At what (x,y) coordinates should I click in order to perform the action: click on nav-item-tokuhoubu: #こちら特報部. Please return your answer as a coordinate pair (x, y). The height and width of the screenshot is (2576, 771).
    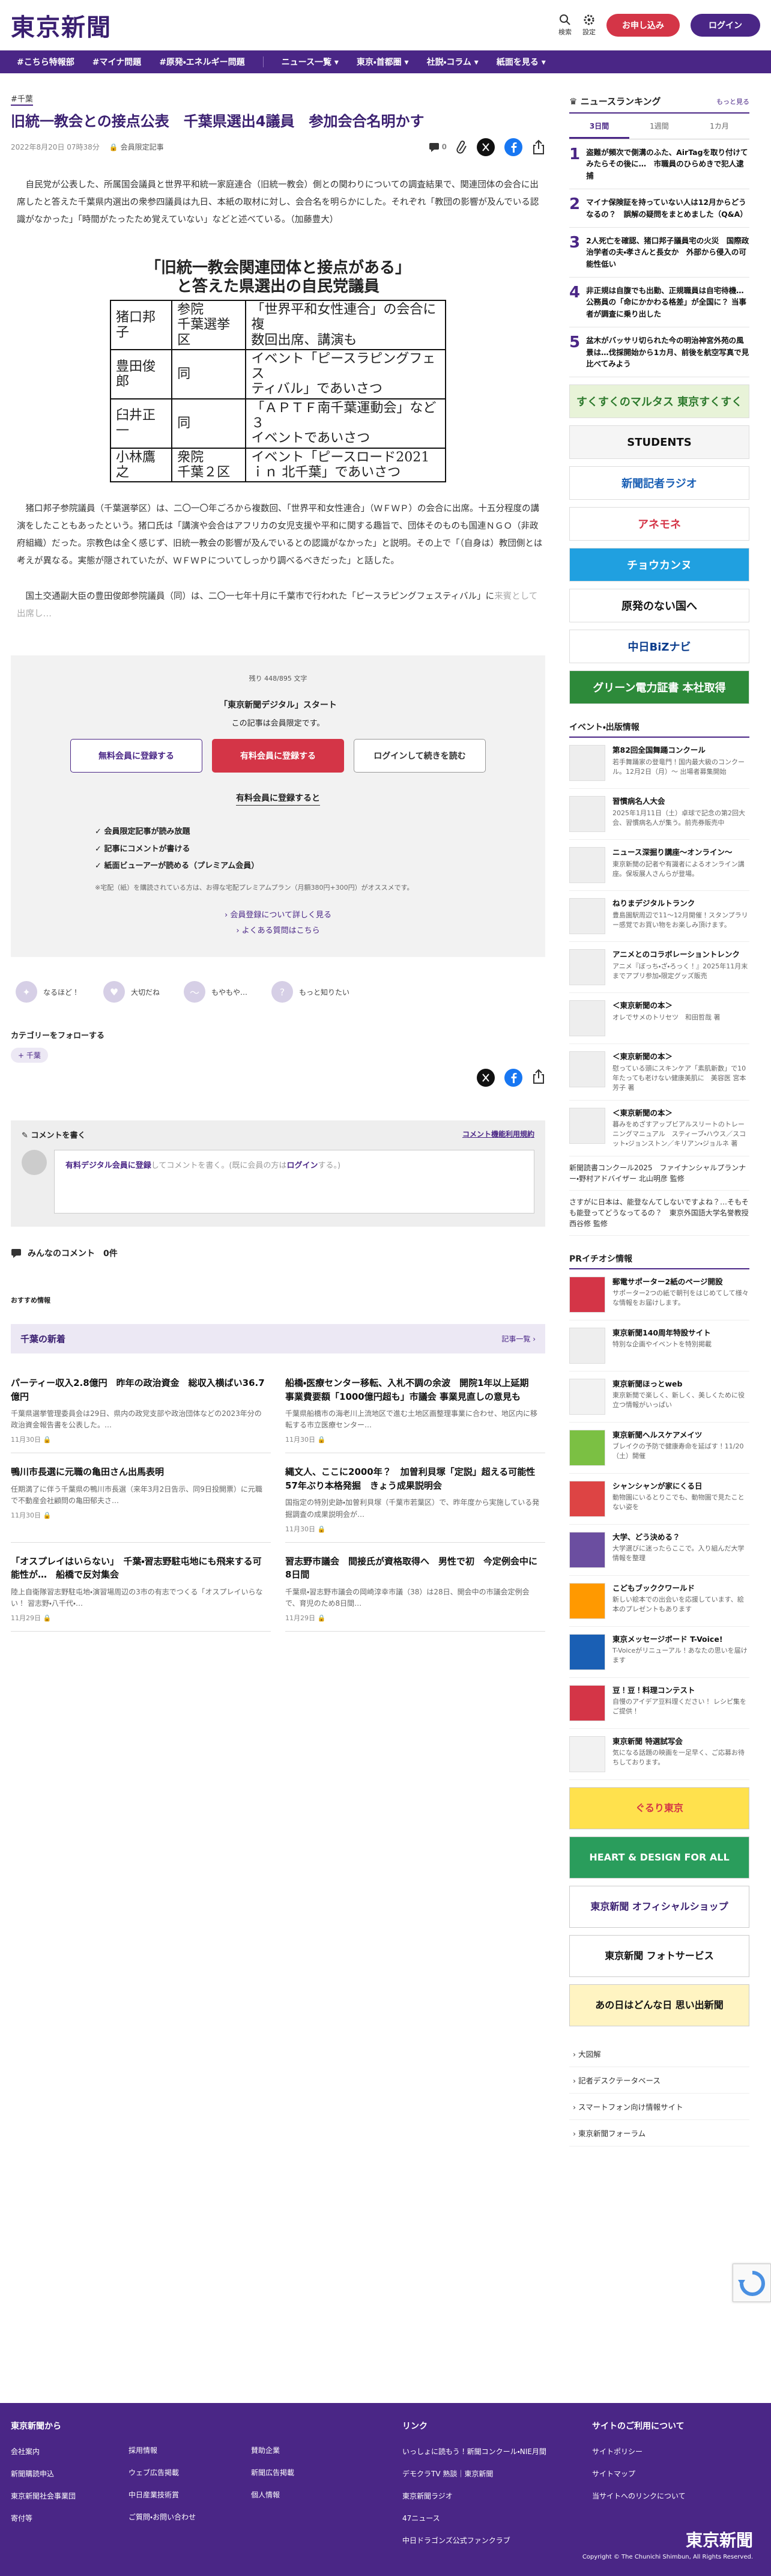
    Looking at the image, I should click on (45, 62).